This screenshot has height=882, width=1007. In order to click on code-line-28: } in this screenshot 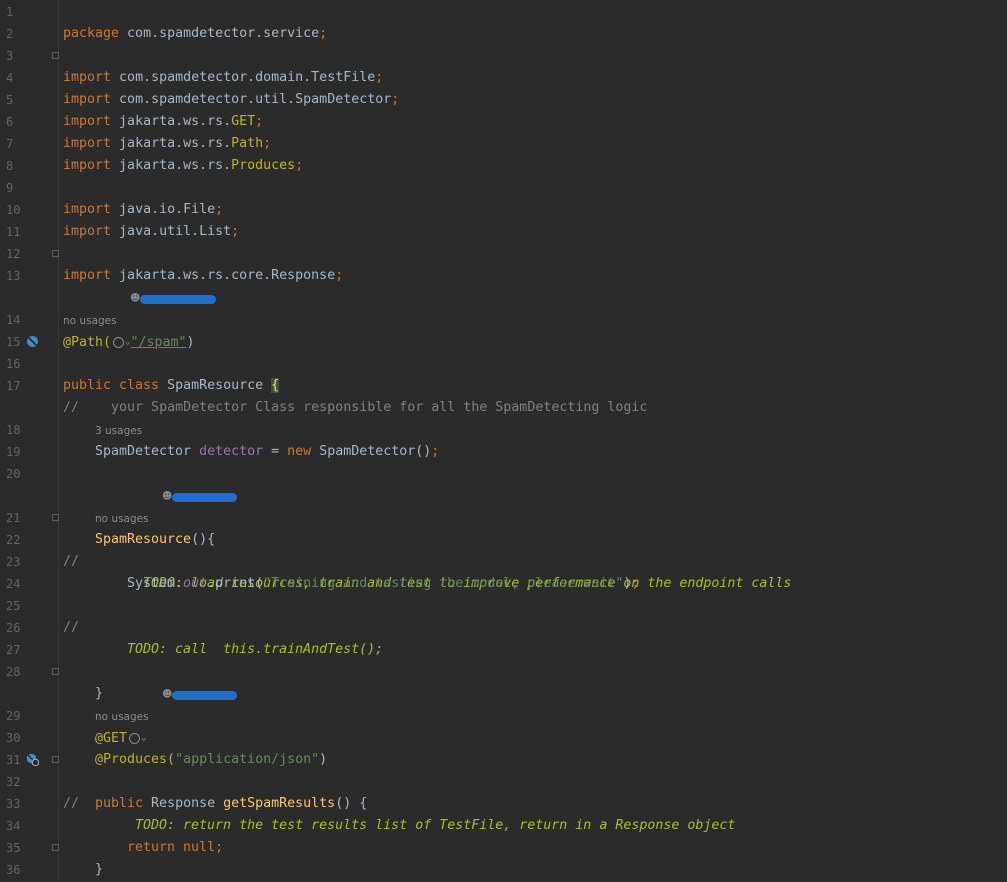, I will do `click(503, 681)`.